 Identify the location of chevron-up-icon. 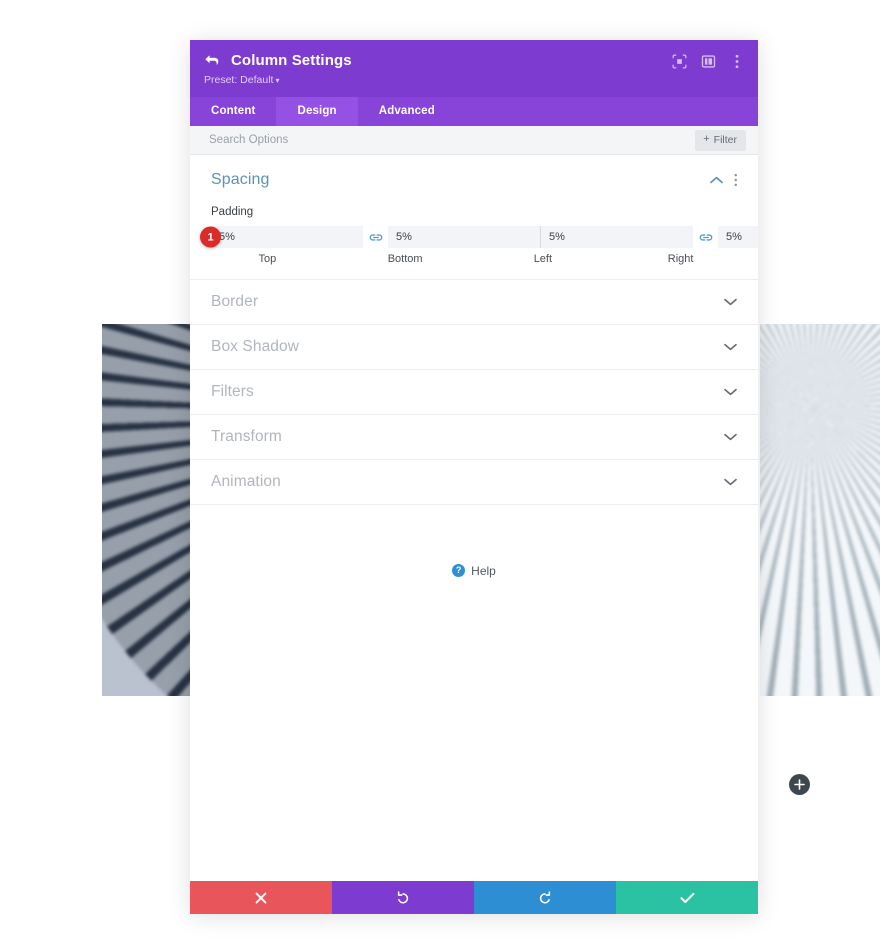
(716, 180).